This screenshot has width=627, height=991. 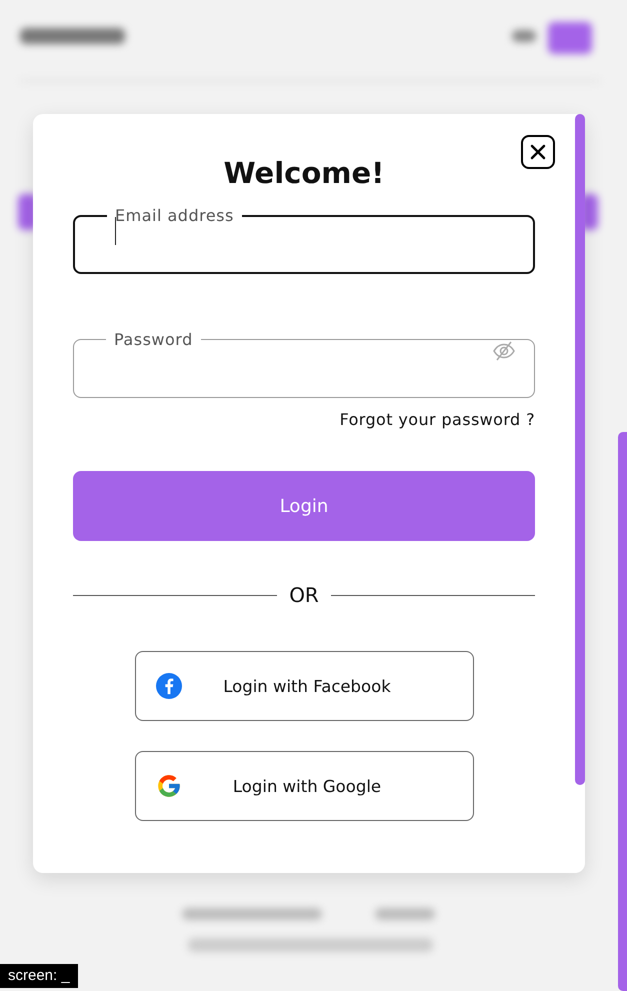 I want to click on dialog-scrollbar, so click(x=580, y=449).